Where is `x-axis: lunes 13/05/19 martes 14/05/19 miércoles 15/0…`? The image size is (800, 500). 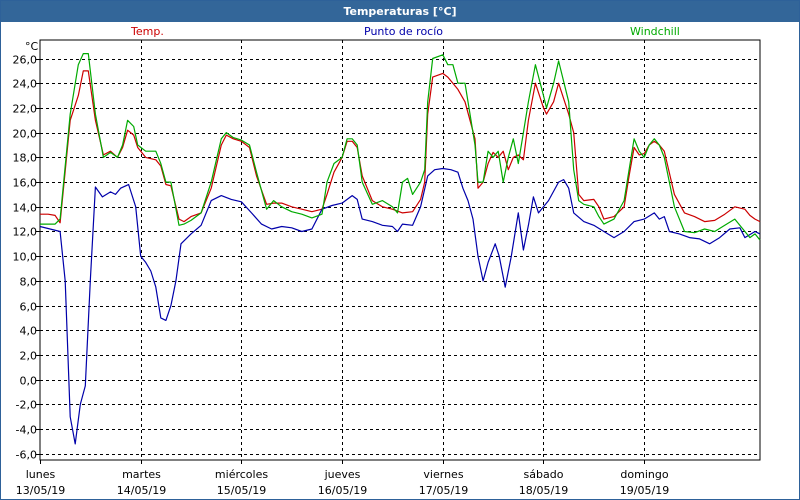 x-axis: lunes 13/05/19 martes 14/05/19 miércoles 15/0… is located at coordinates (342, 478).